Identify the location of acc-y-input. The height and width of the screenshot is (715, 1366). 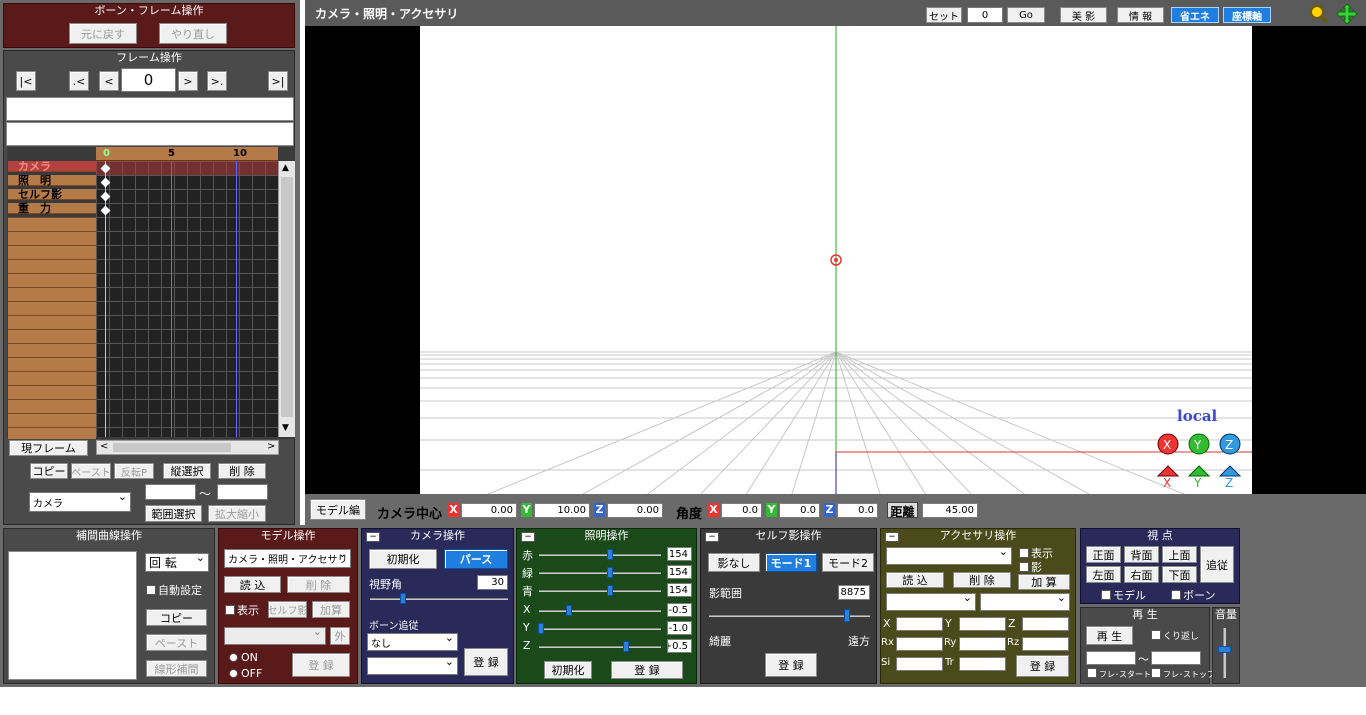
(982, 624).